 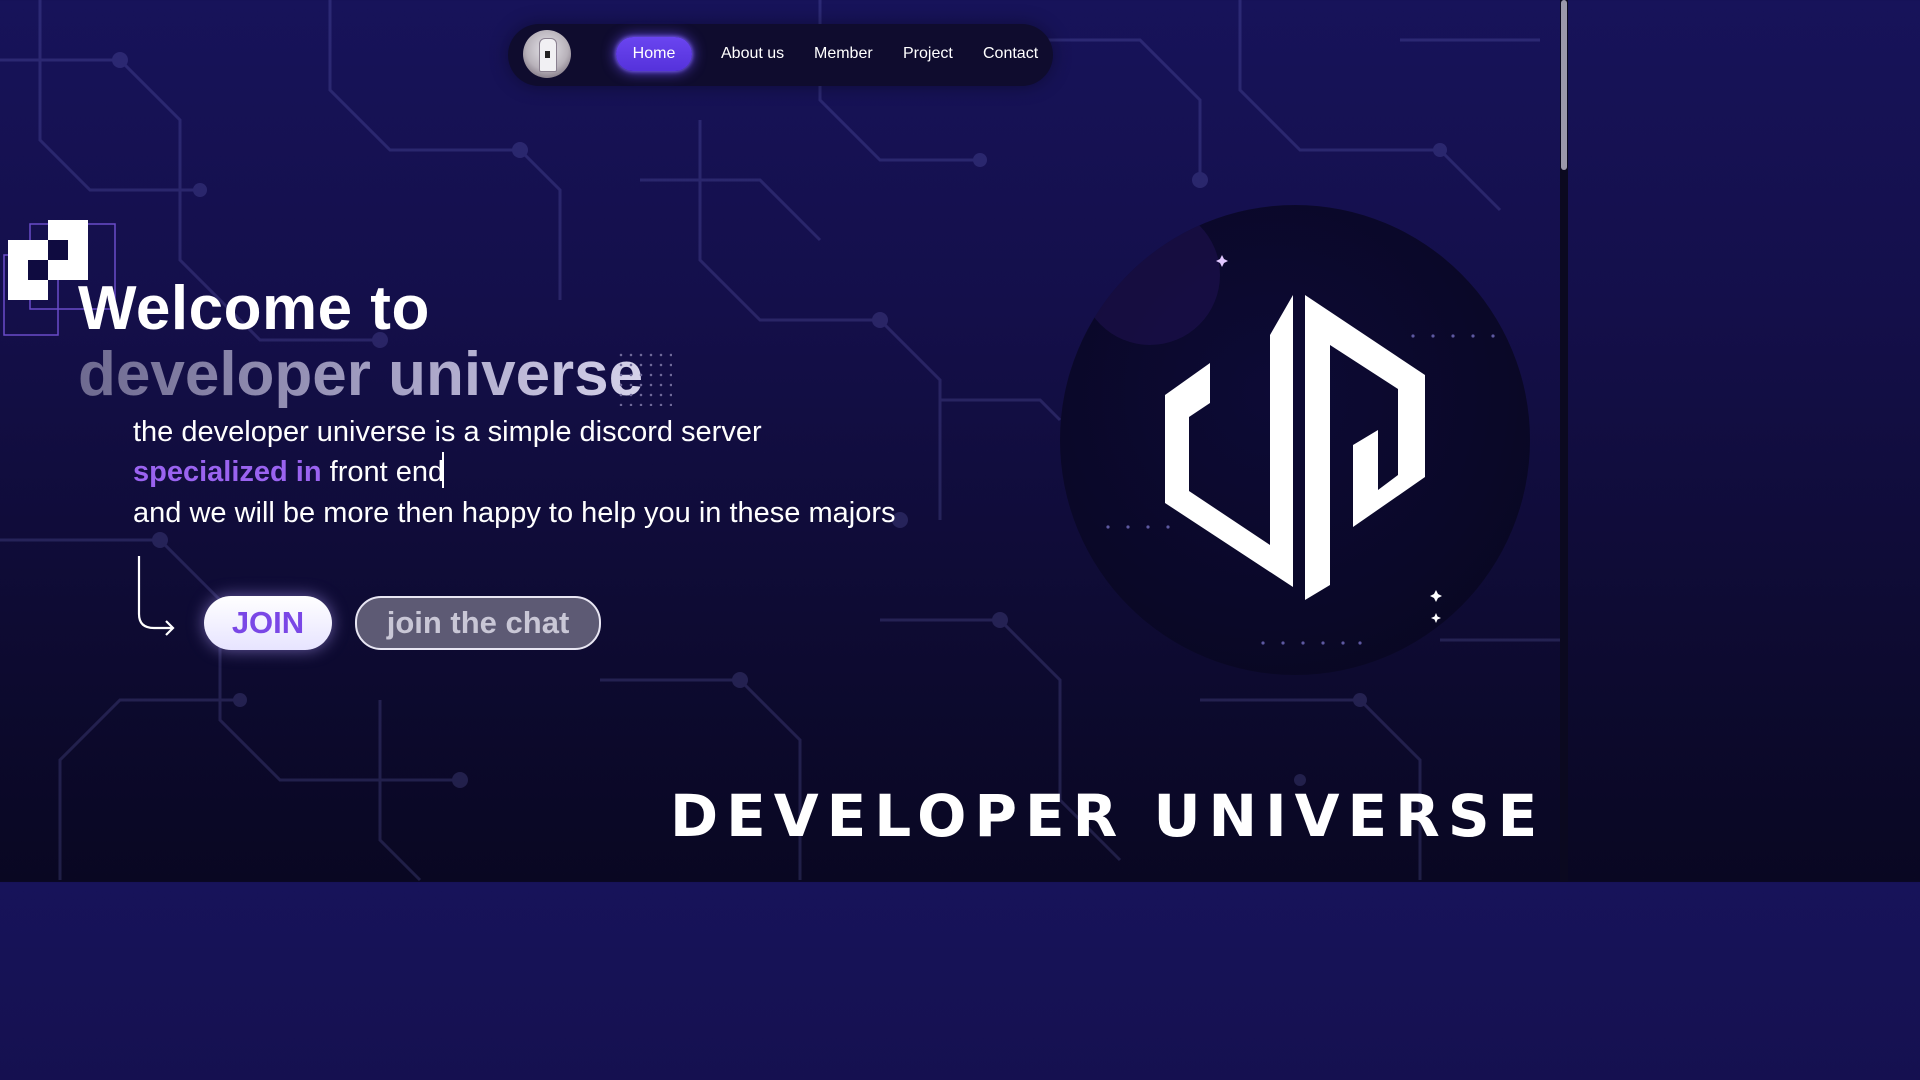 I want to click on join-chat-button: join the chat, so click(x=478, y=623).